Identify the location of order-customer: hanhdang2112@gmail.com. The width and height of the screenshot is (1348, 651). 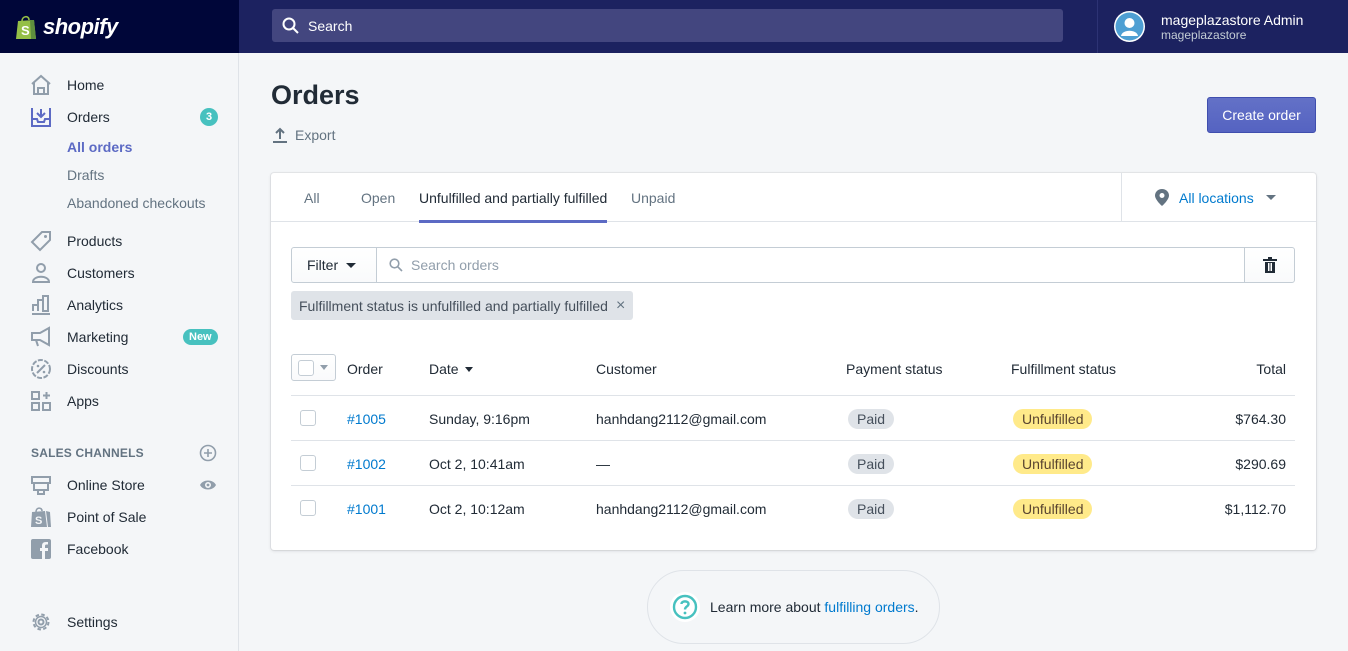
(681, 508).